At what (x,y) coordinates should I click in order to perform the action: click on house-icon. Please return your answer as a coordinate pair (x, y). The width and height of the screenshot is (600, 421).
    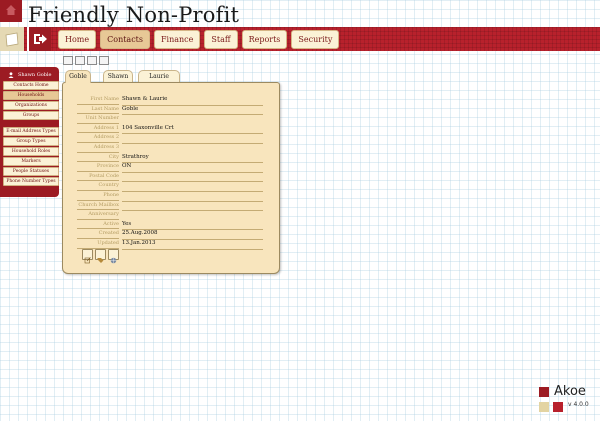
    Looking at the image, I should click on (11, 10).